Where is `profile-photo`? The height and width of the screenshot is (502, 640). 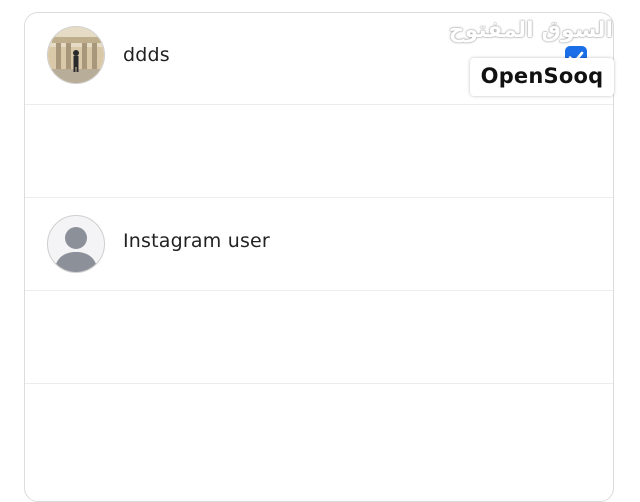
profile-photo is located at coordinates (76, 55).